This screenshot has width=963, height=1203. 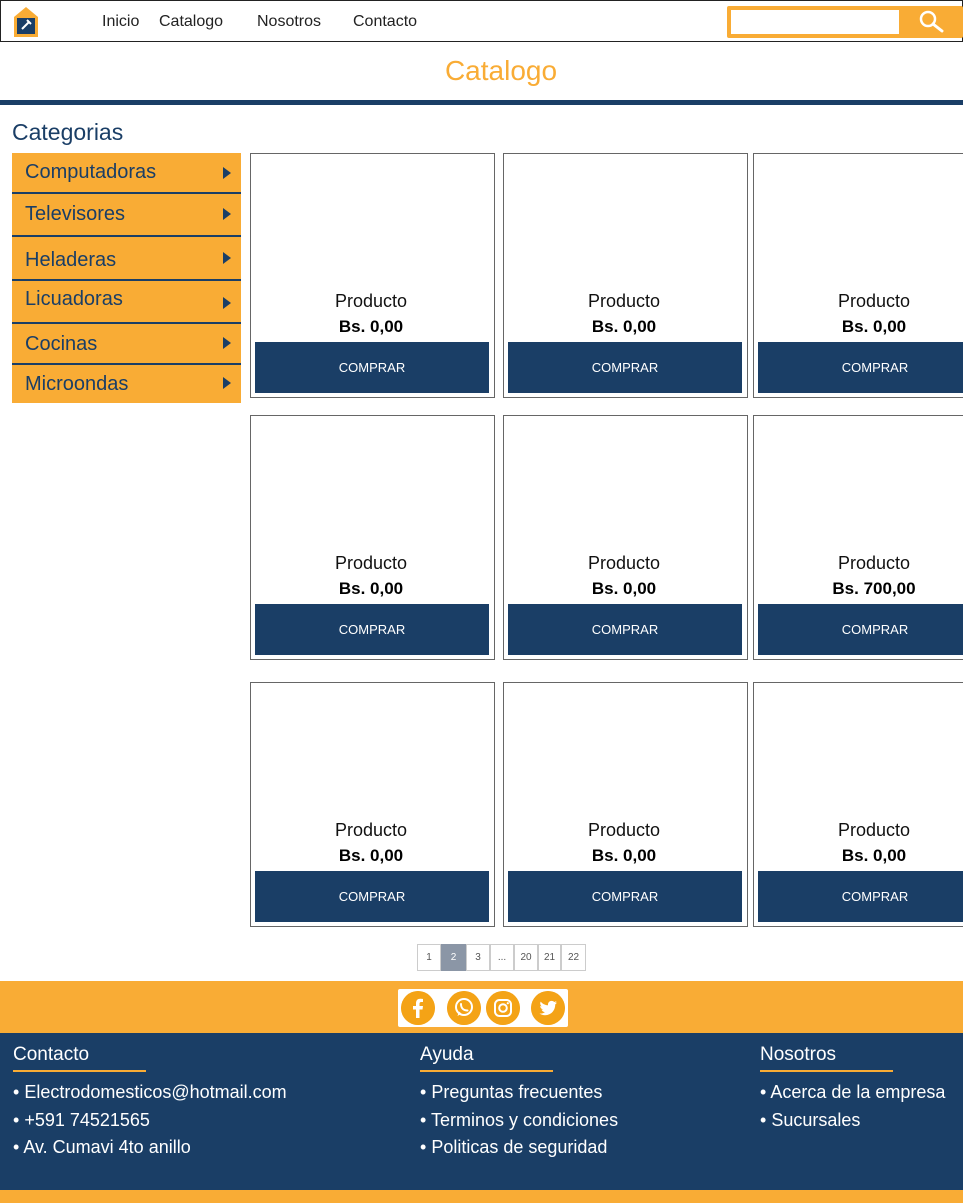 What do you see at coordinates (816, 1120) in the screenshot?
I see `footer-item-label: Sucursales` at bounding box center [816, 1120].